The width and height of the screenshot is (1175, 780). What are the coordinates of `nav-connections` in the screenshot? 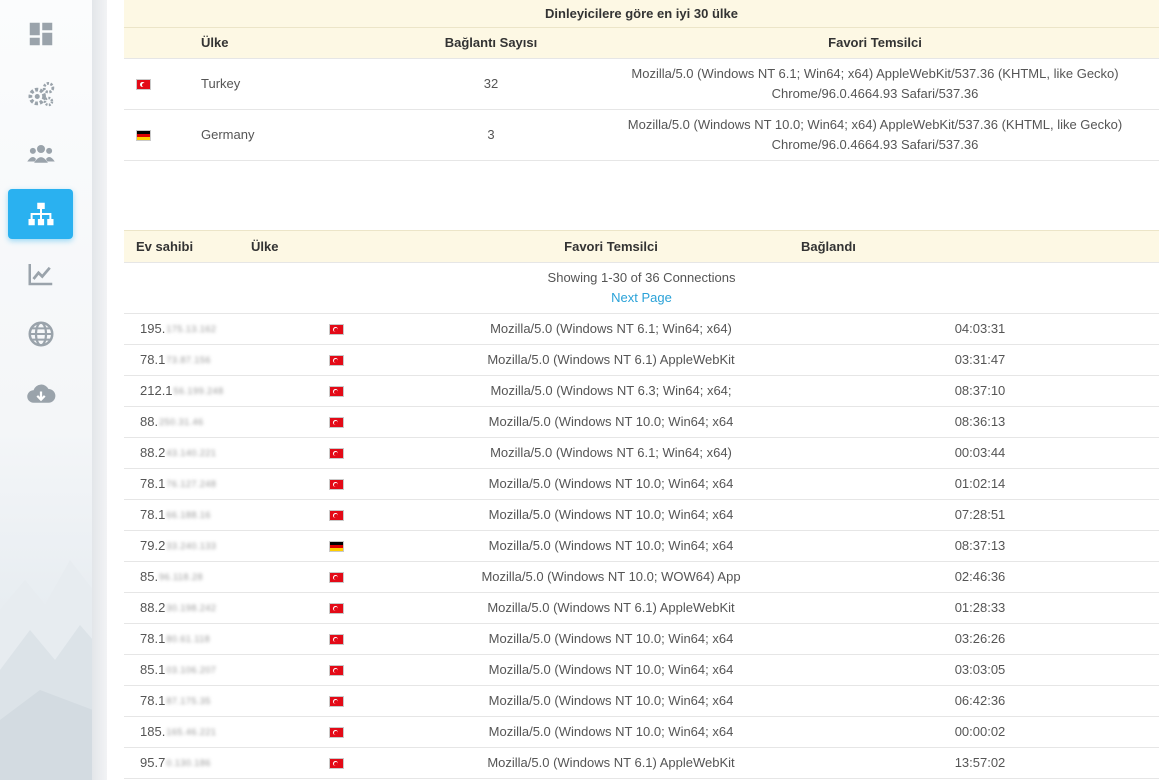 It's located at (40, 214).